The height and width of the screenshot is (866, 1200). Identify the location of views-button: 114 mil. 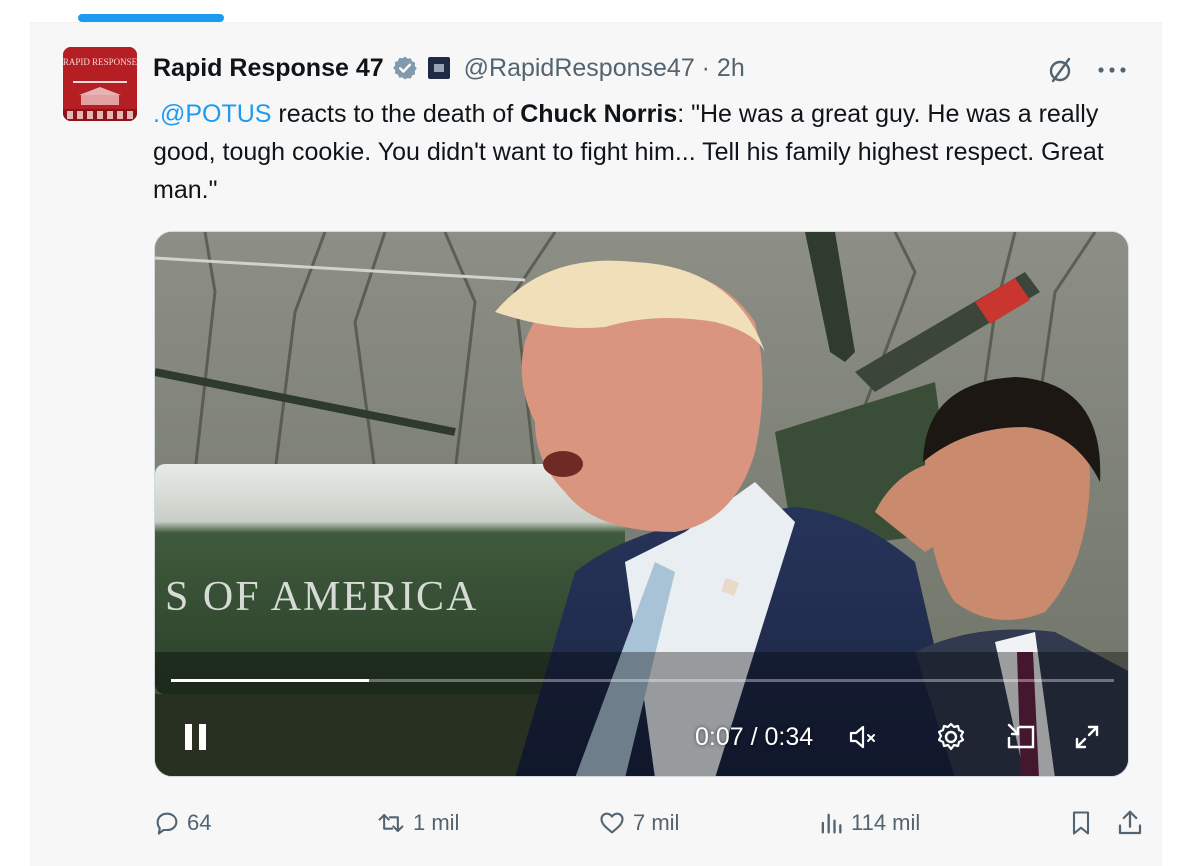
(868, 823).